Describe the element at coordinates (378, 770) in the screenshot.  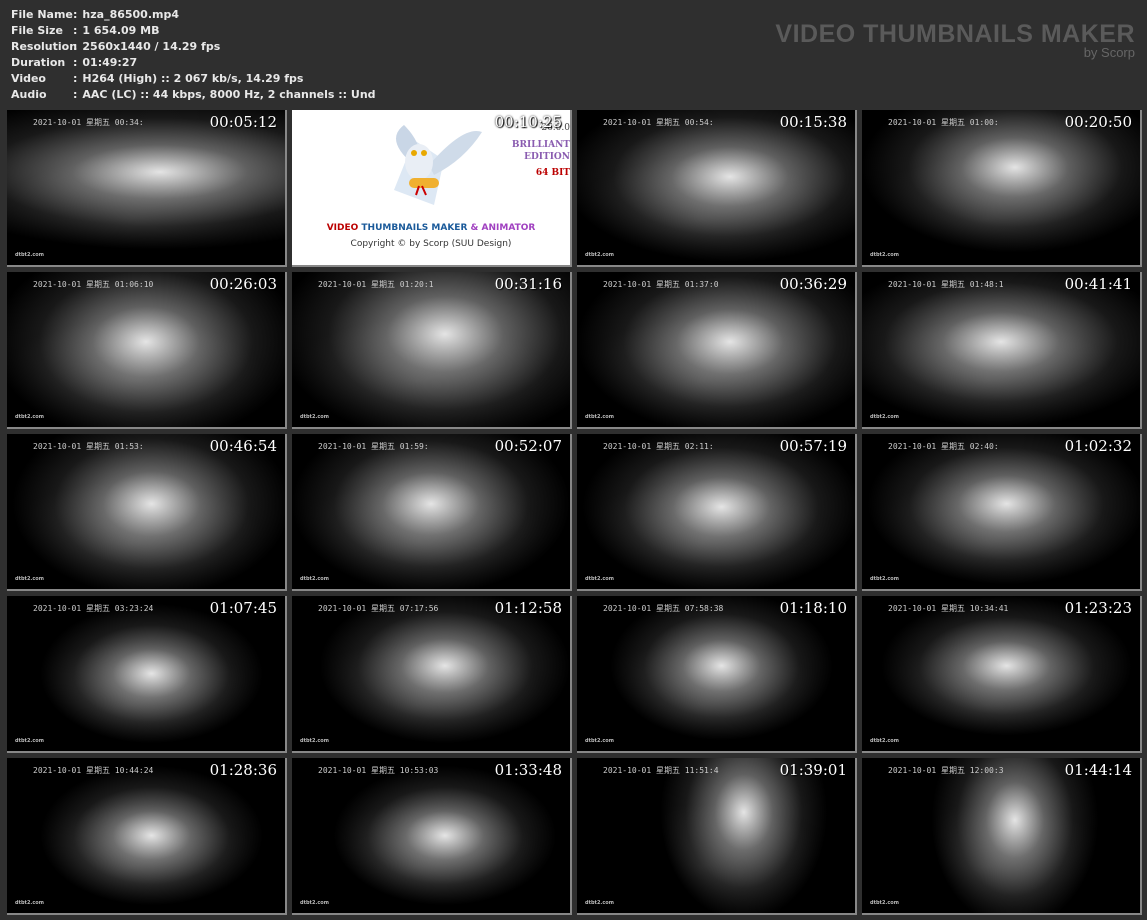
I see `camera-timestamp: 2021-10-01 星期五 10:53:03` at that location.